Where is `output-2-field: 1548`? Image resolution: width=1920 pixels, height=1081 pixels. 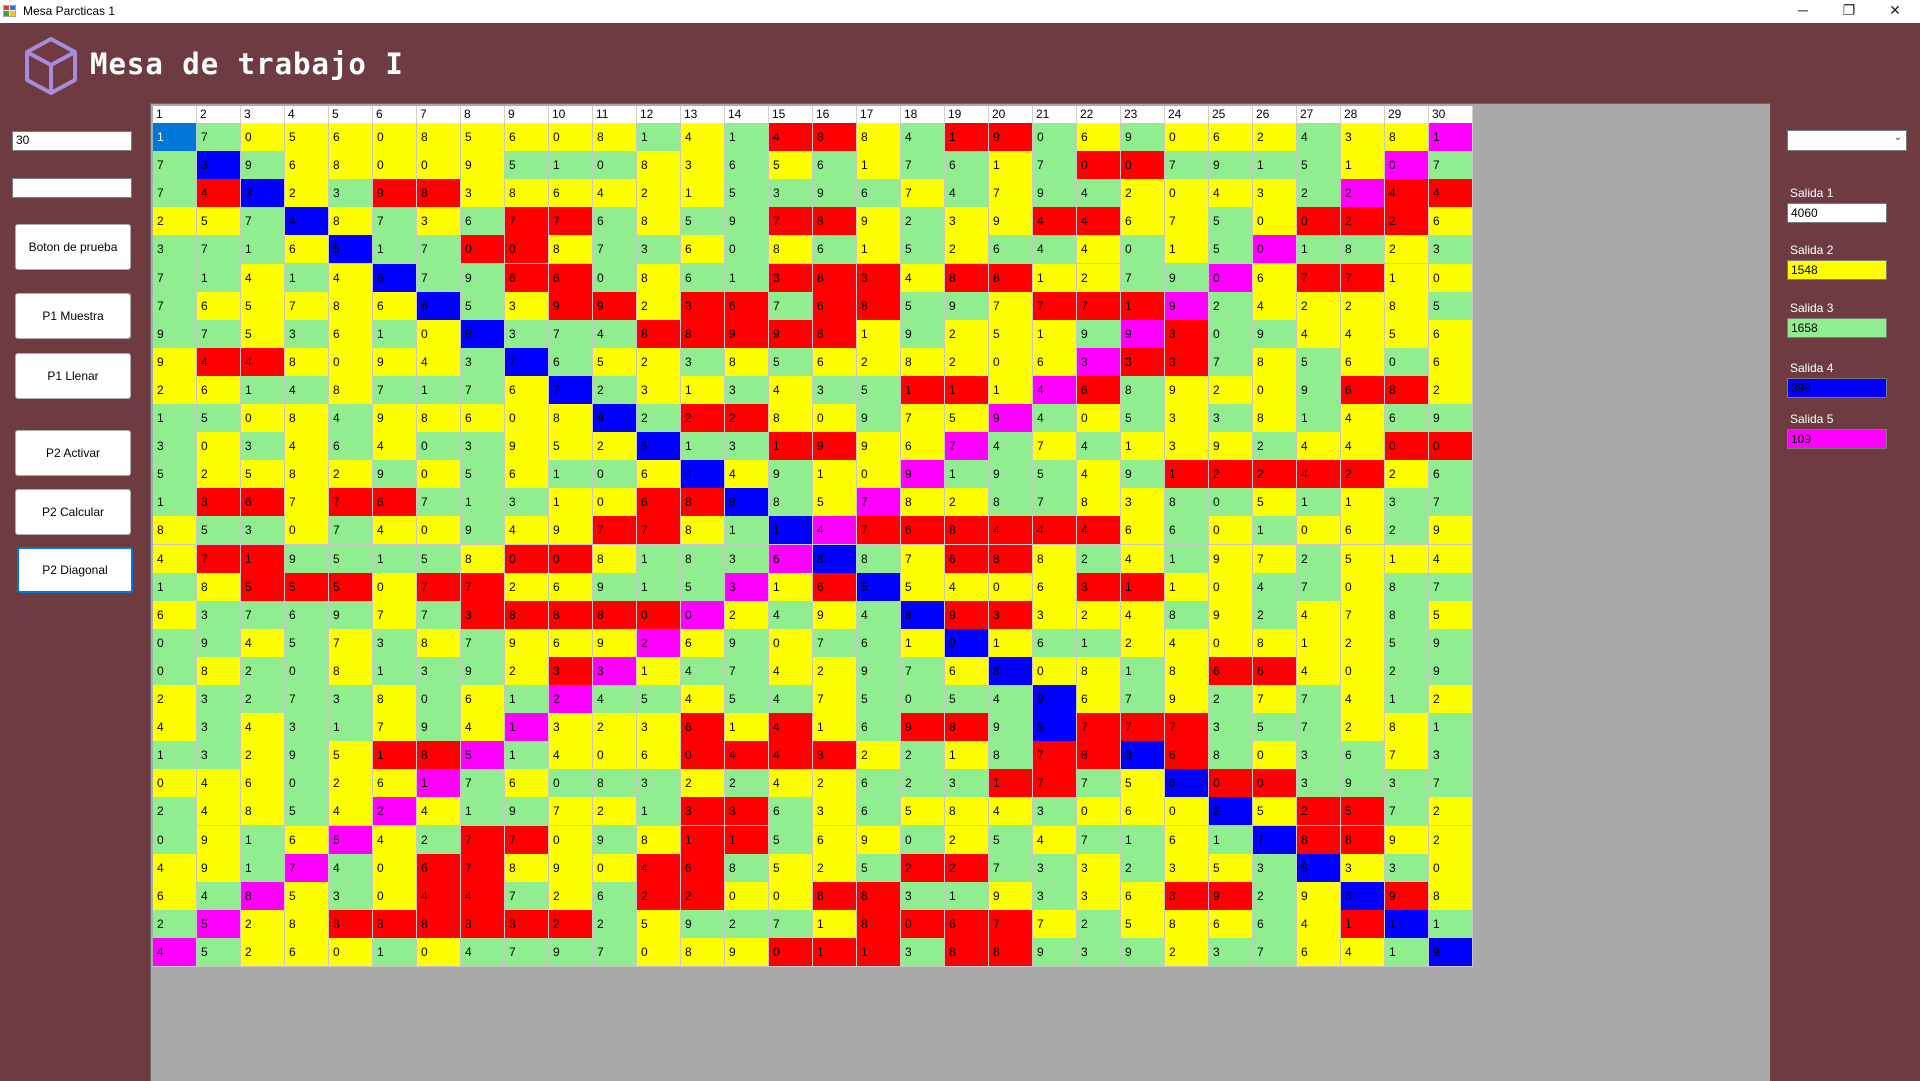 output-2-field: 1548 is located at coordinates (1837, 270).